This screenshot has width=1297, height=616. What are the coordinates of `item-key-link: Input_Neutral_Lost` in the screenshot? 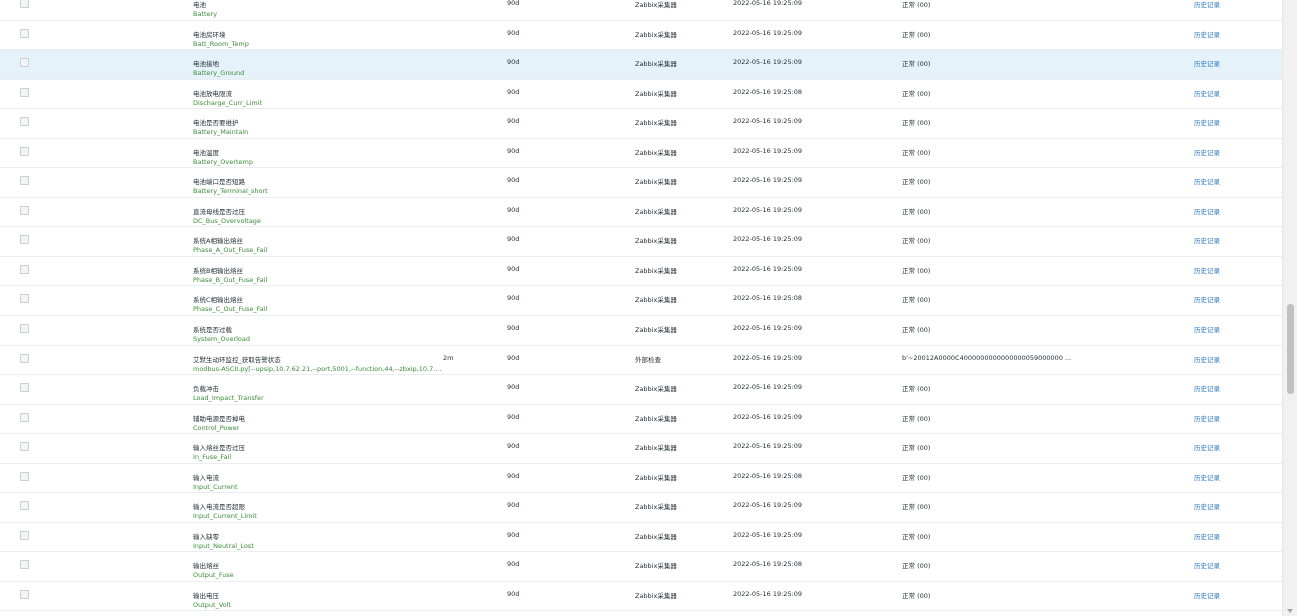 It's located at (223, 546).